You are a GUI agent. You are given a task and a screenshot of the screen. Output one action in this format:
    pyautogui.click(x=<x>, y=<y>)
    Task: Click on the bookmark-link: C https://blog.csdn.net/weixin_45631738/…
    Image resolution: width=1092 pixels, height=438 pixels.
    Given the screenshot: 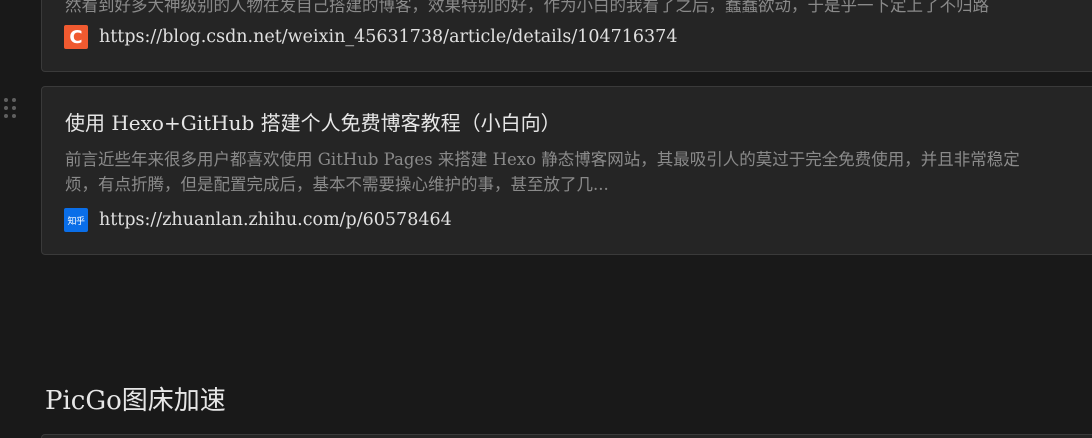 What is the action you would take?
    pyautogui.click(x=370, y=37)
    